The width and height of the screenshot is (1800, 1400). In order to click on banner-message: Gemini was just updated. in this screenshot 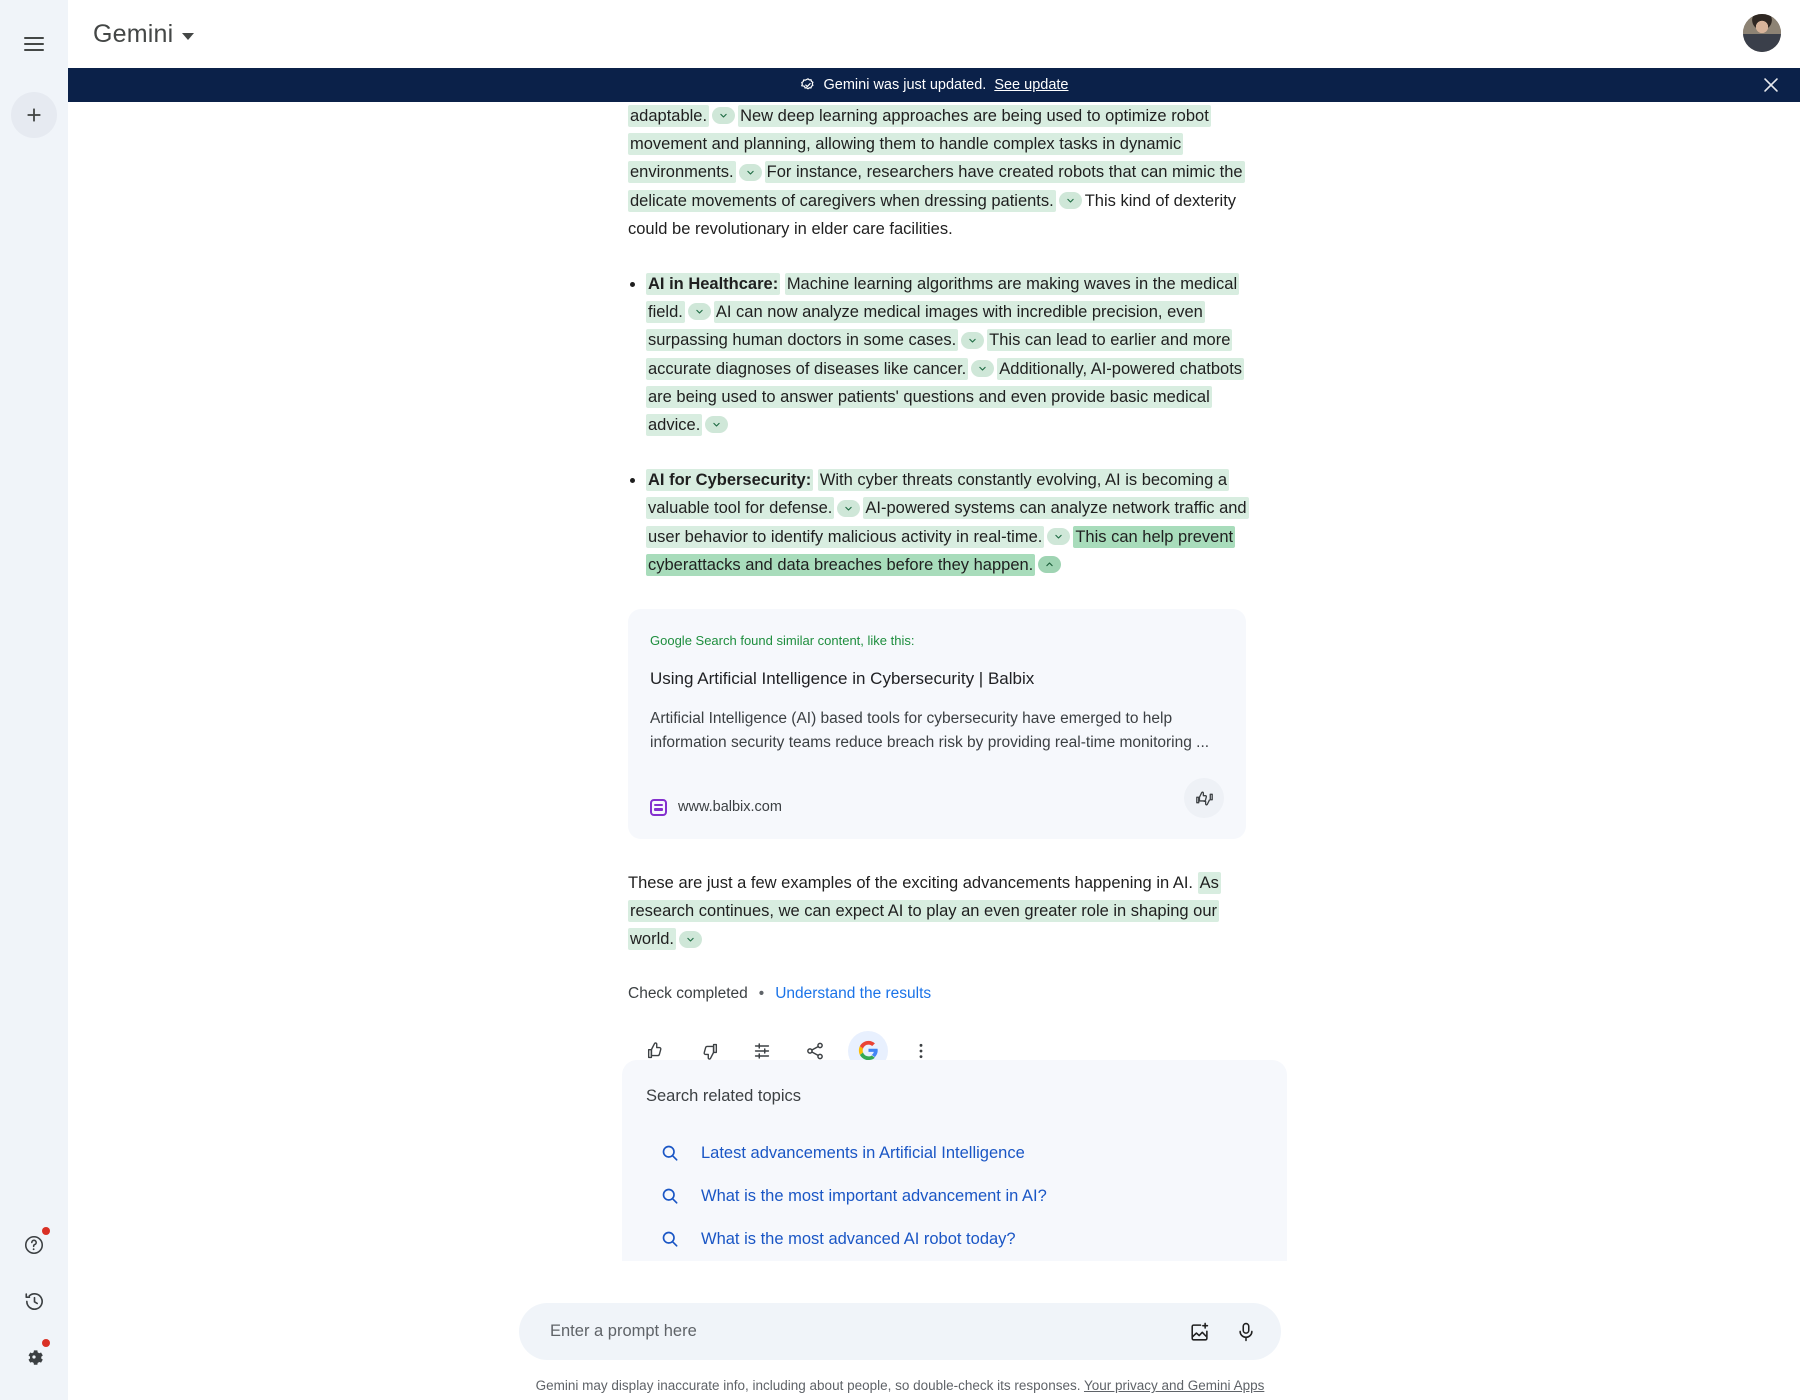, I will do `click(905, 85)`.